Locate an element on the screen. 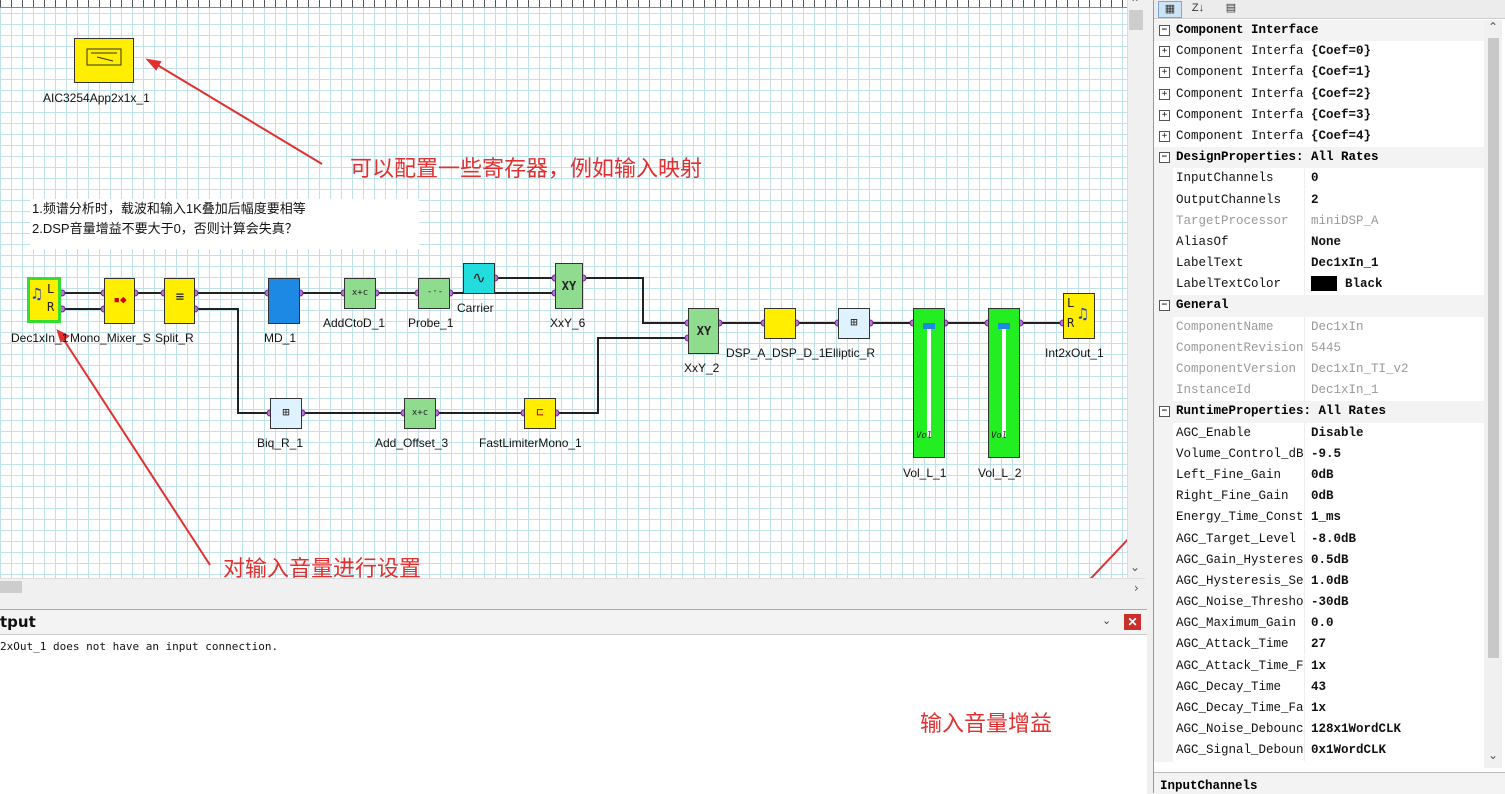 Image resolution: width=1505 pixels, height=794 pixels. property-row: ComponentName Dec1xIn is located at coordinates (1319, 327).